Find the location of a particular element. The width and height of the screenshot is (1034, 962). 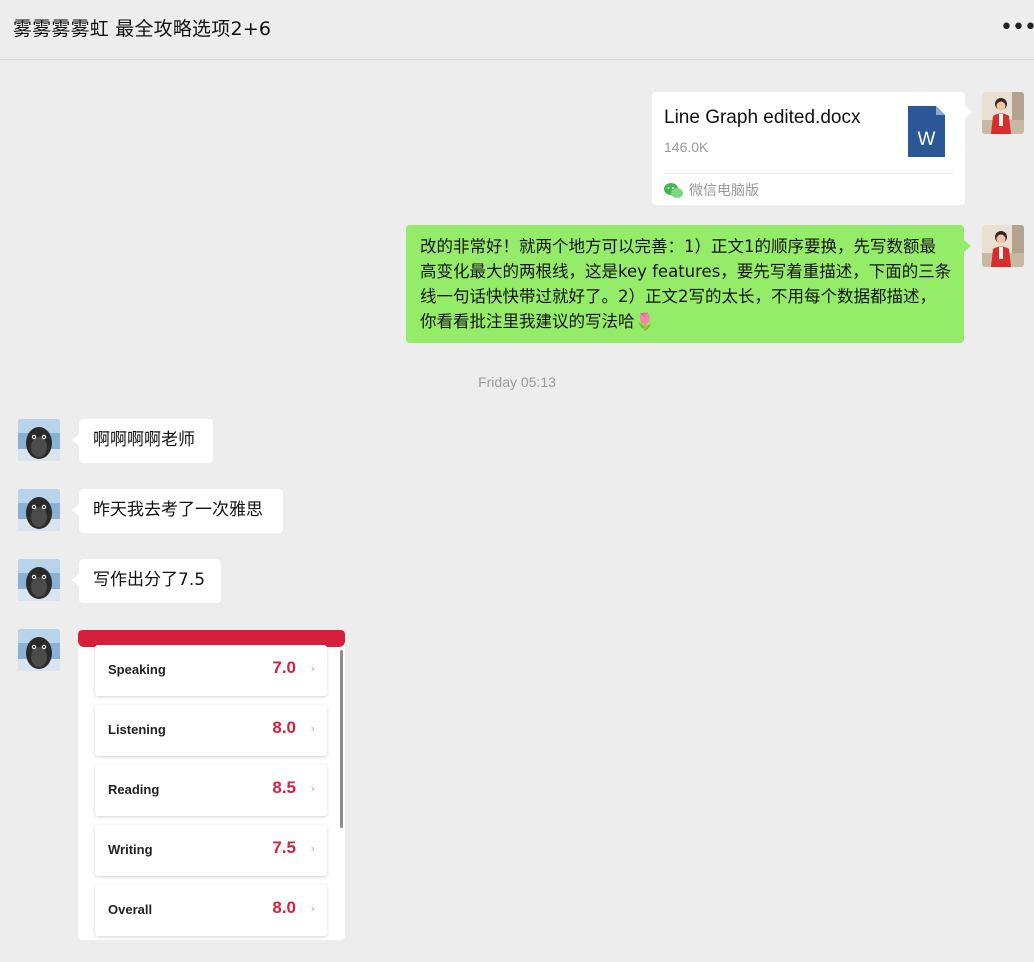

svg-text: W is located at coordinates (927, 139).